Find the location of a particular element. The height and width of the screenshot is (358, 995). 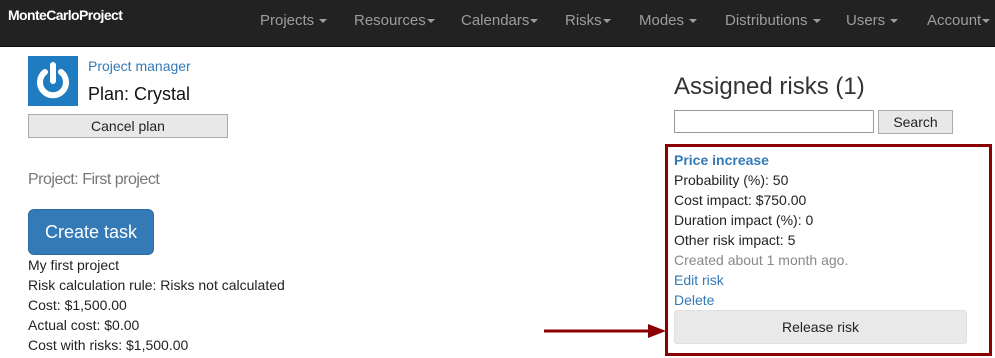

nav-projects-label: Projects is located at coordinates (287, 20).